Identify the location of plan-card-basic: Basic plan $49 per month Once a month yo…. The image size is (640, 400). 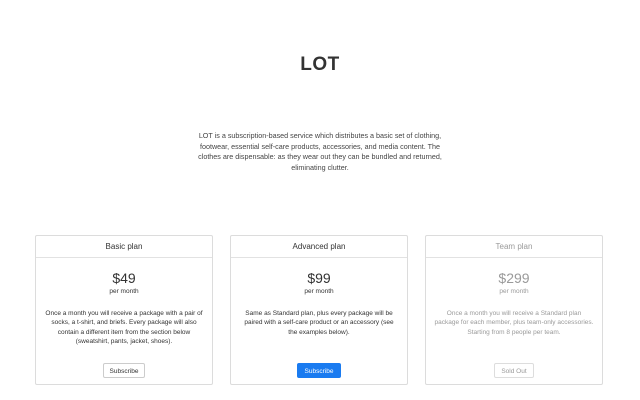
(124, 310).